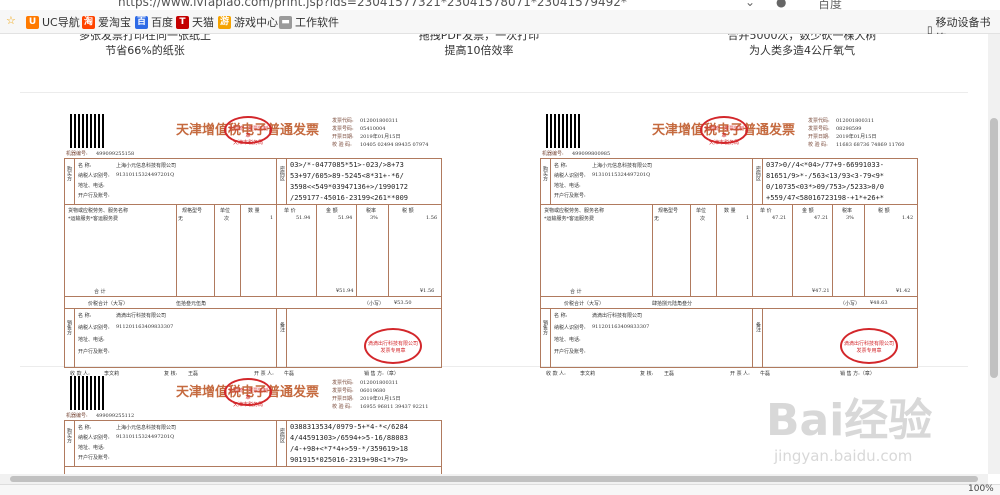 The image size is (1000, 495). What do you see at coordinates (765, 374) in the screenshot?
I see `issuer: 牛磊` at bounding box center [765, 374].